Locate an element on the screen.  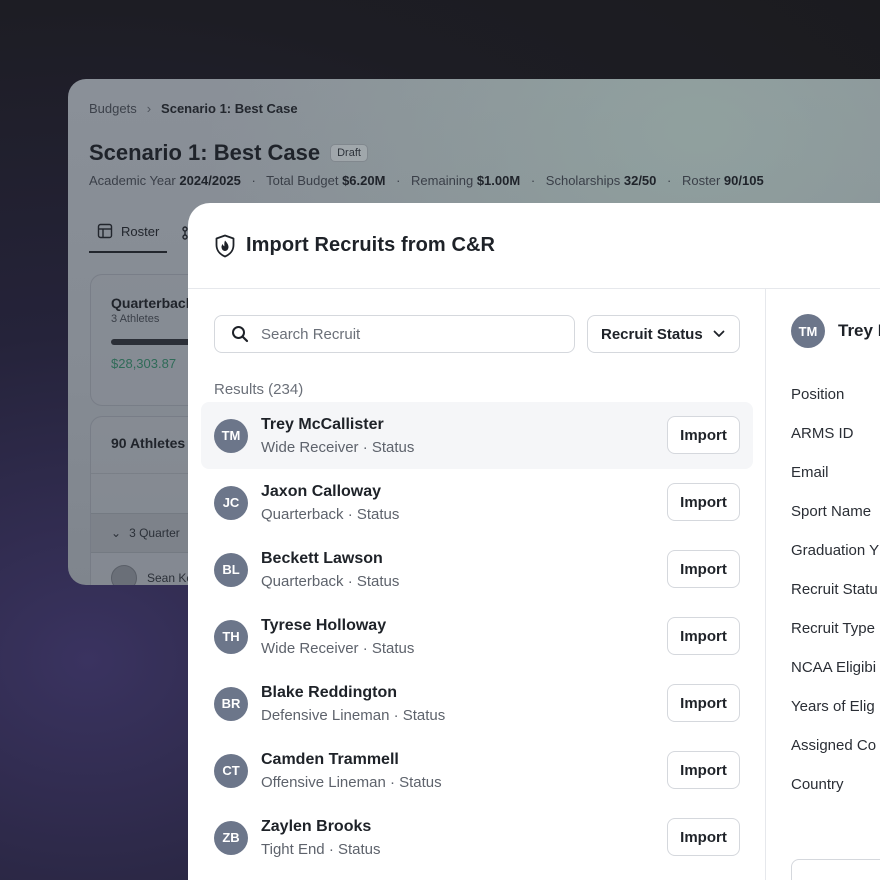
scholarships-label: Scholarships is located at coordinates (583, 180).